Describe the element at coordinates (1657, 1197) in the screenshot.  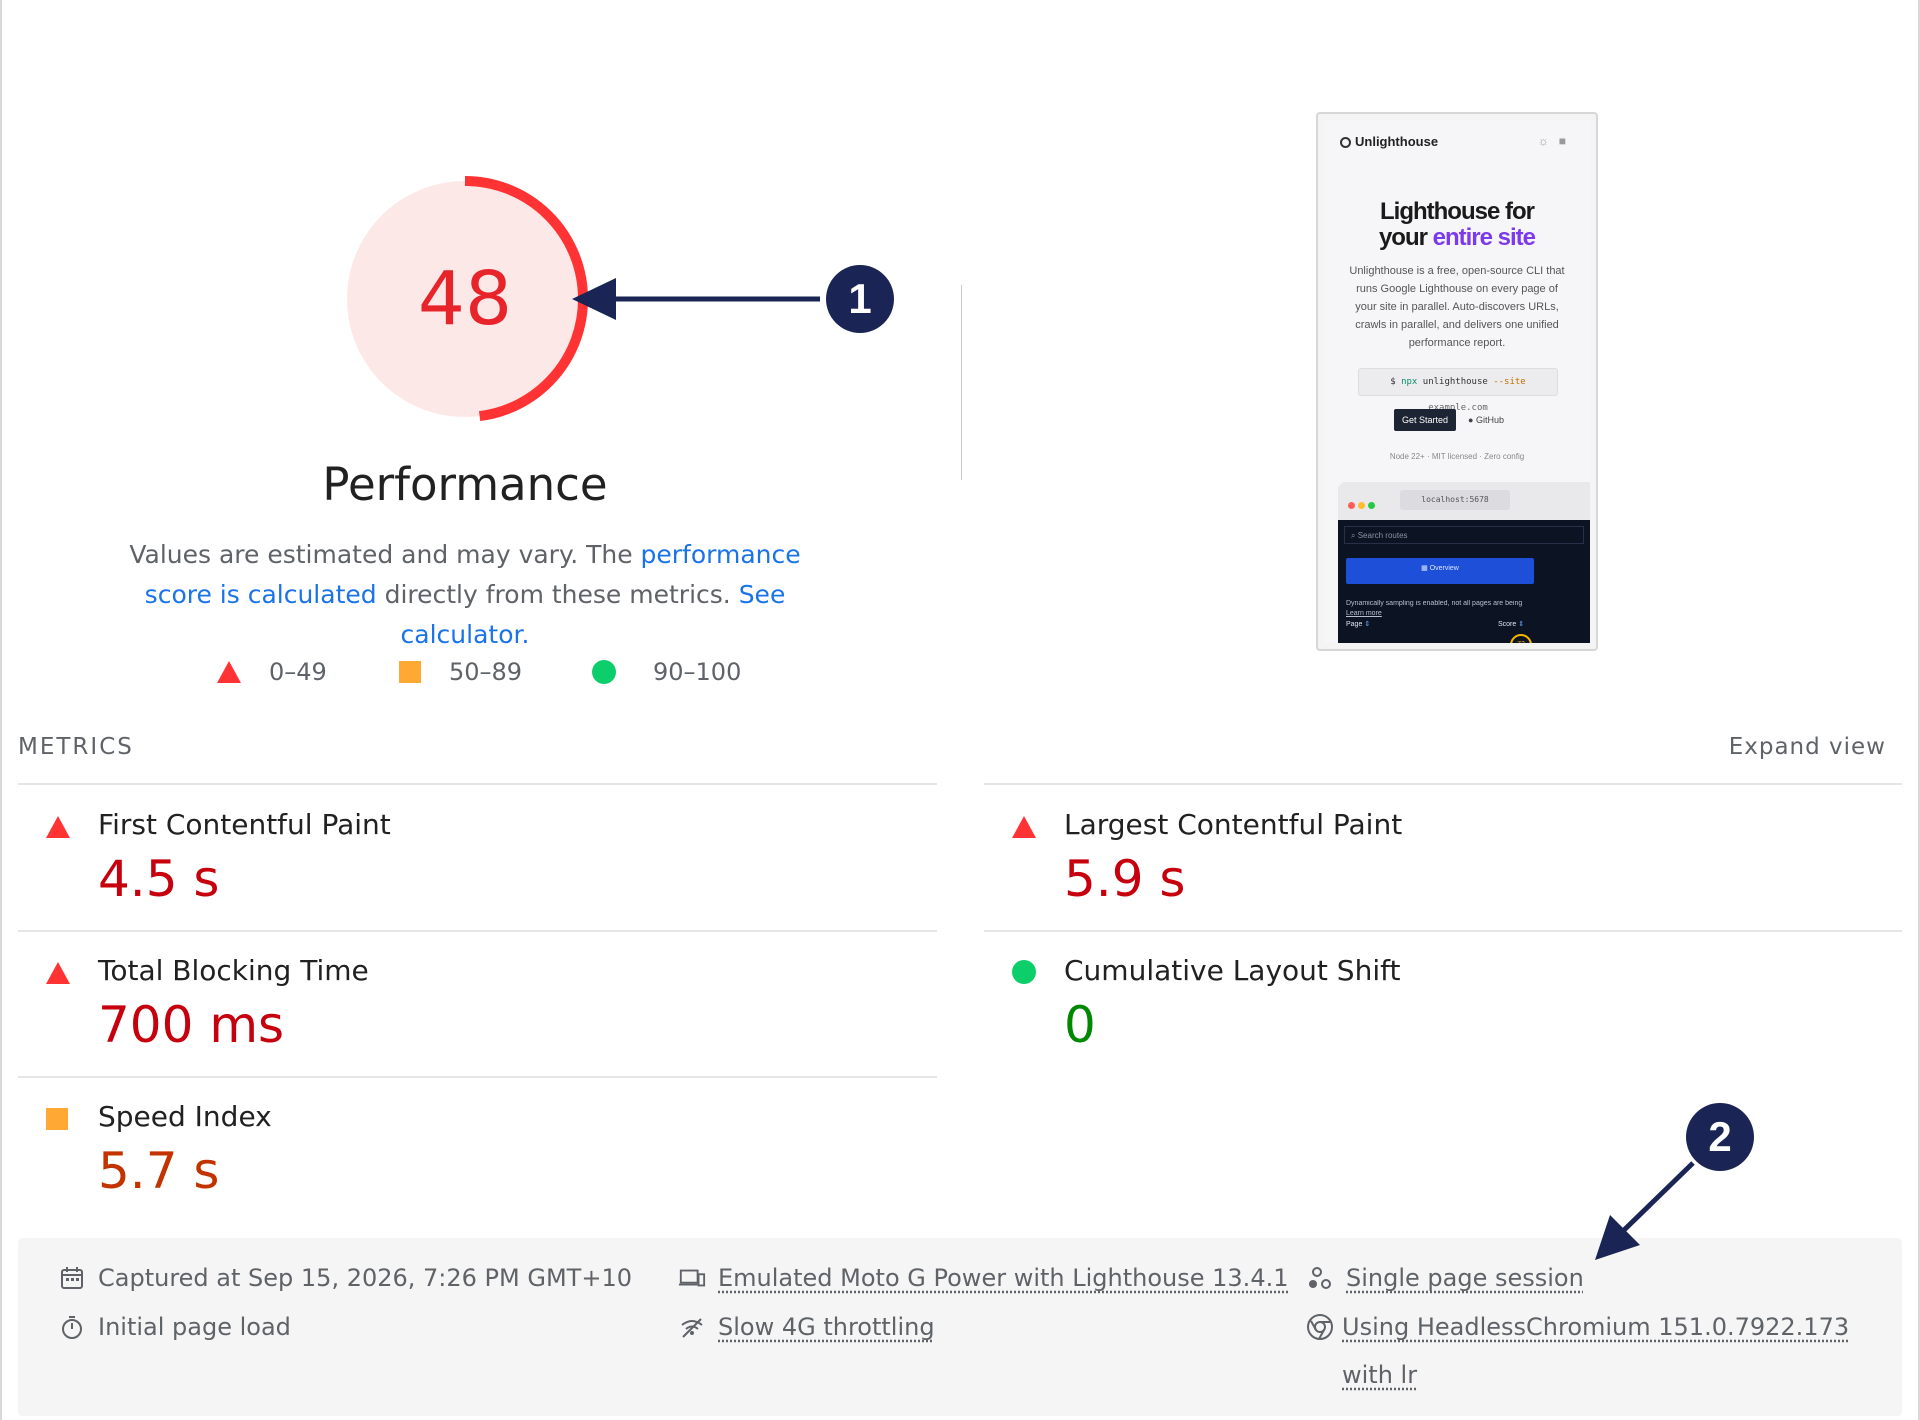
I see `arrow-2-line` at that location.